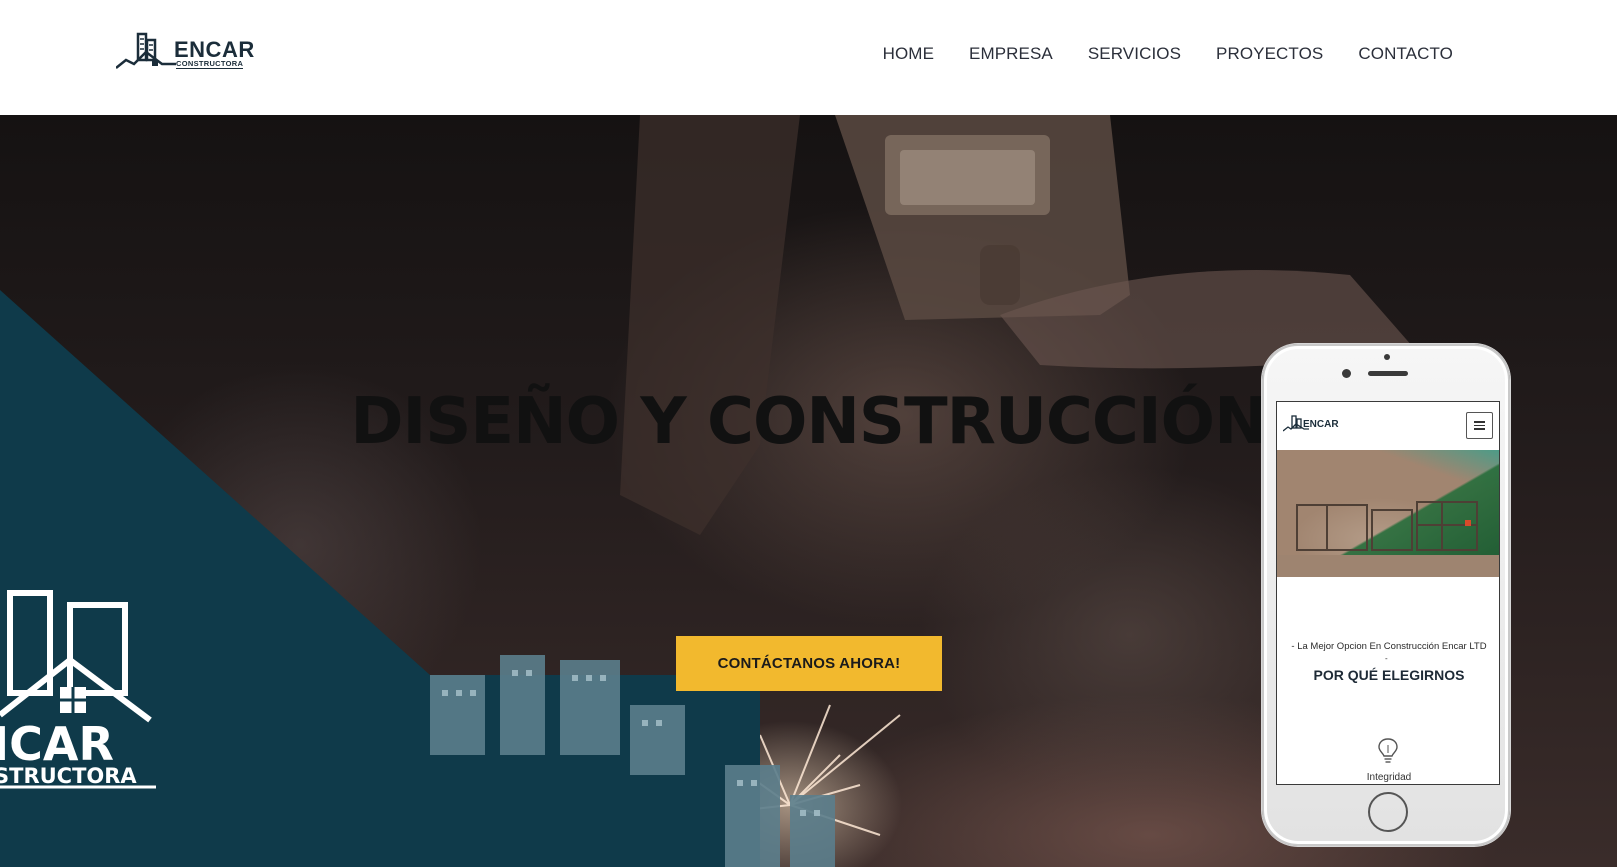 The image size is (1617, 867). Describe the element at coordinates (210, 64) in the screenshot. I see `logo-subtitle: CONSTRUCTORA` at that location.